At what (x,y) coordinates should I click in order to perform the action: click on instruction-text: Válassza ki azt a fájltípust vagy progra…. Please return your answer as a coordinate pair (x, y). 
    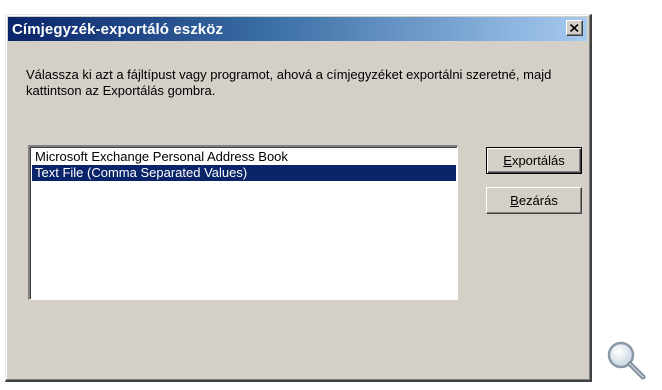
    Looking at the image, I should click on (289, 82).